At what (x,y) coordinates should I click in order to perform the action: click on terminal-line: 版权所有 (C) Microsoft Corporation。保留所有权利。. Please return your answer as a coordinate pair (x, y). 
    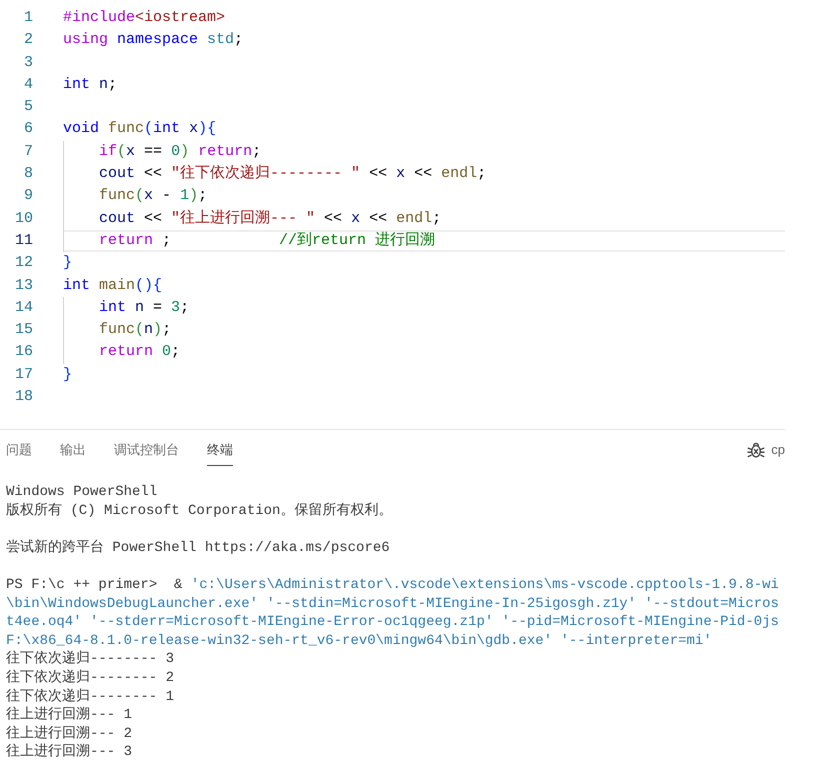
    Looking at the image, I should click on (199, 511).